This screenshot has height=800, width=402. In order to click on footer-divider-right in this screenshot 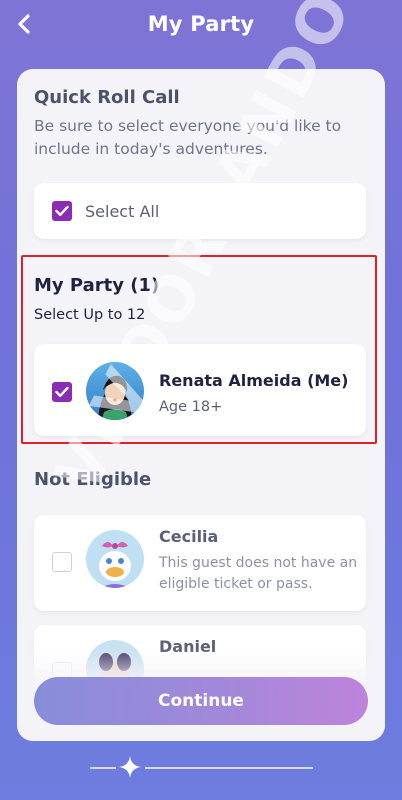, I will do `click(229, 768)`.